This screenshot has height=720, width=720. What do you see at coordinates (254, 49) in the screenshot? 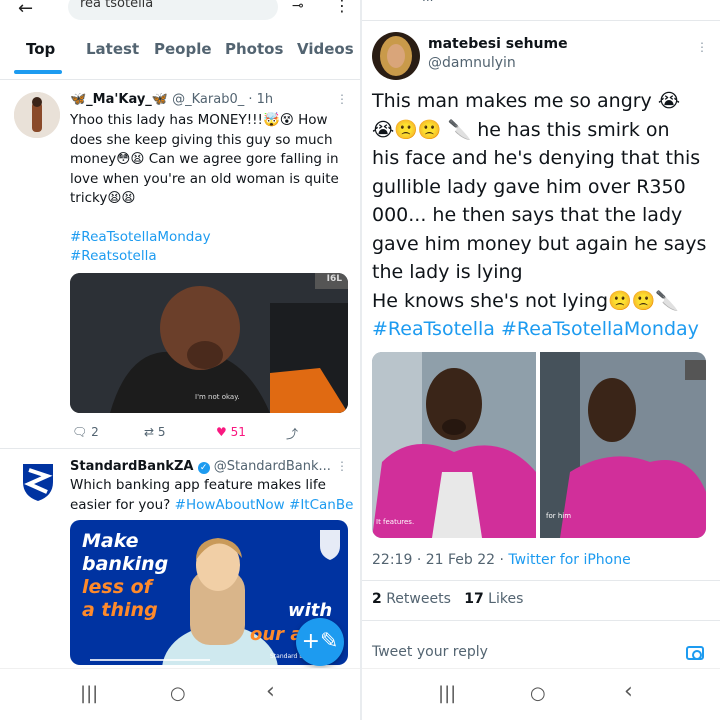
I see `tab-photos: Photos` at bounding box center [254, 49].